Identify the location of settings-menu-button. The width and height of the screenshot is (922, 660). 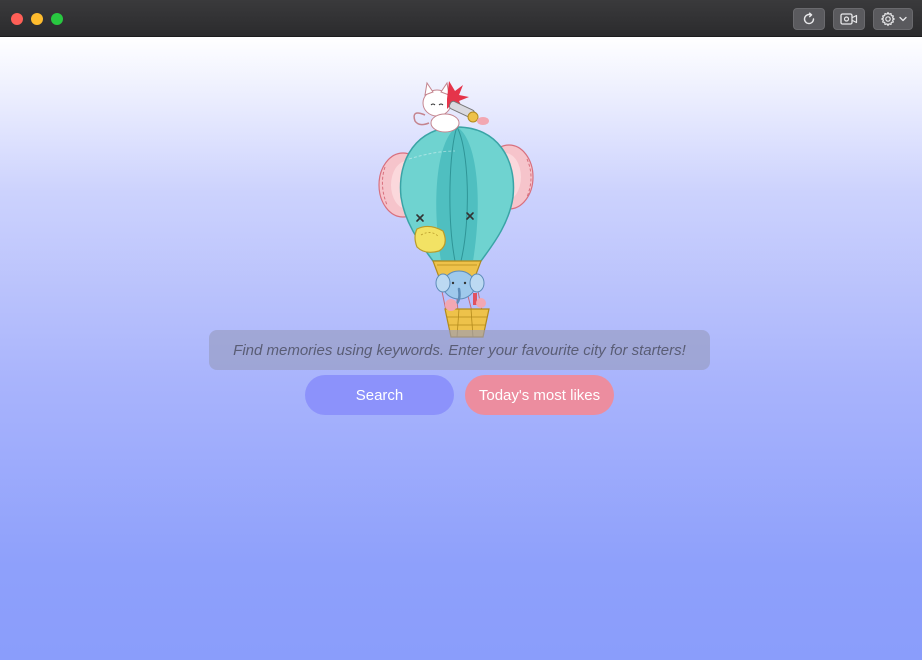
(893, 19).